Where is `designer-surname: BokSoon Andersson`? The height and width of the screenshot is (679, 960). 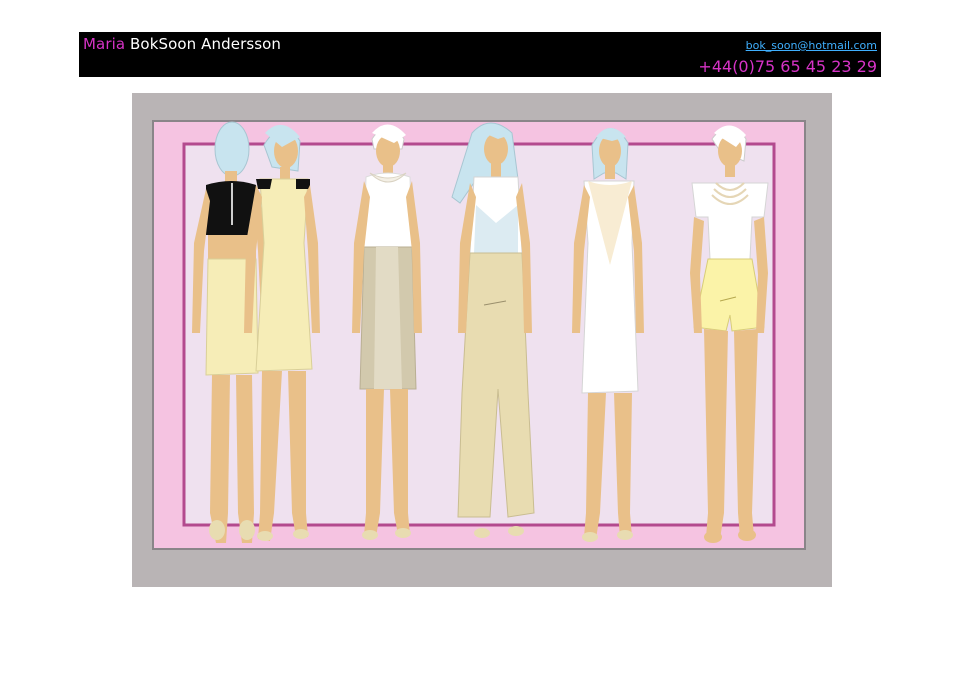 designer-surname: BokSoon Andersson is located at coordinates (203, 44).